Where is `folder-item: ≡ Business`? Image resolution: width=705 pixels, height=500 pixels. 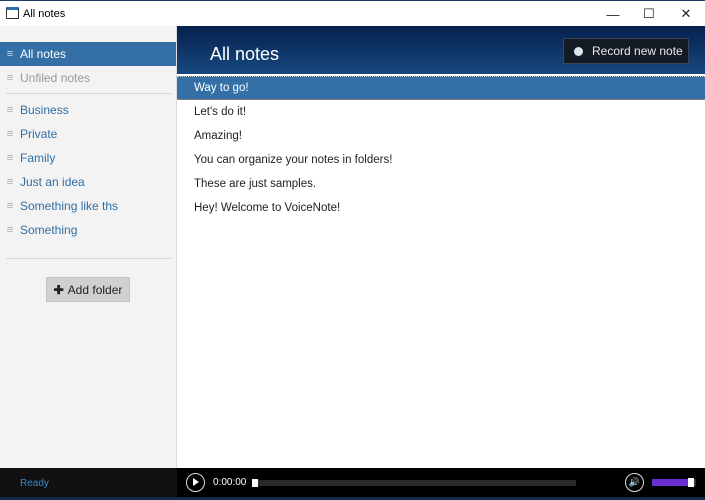 folder-item: ≡ Business is located at coordinates (88, 110).